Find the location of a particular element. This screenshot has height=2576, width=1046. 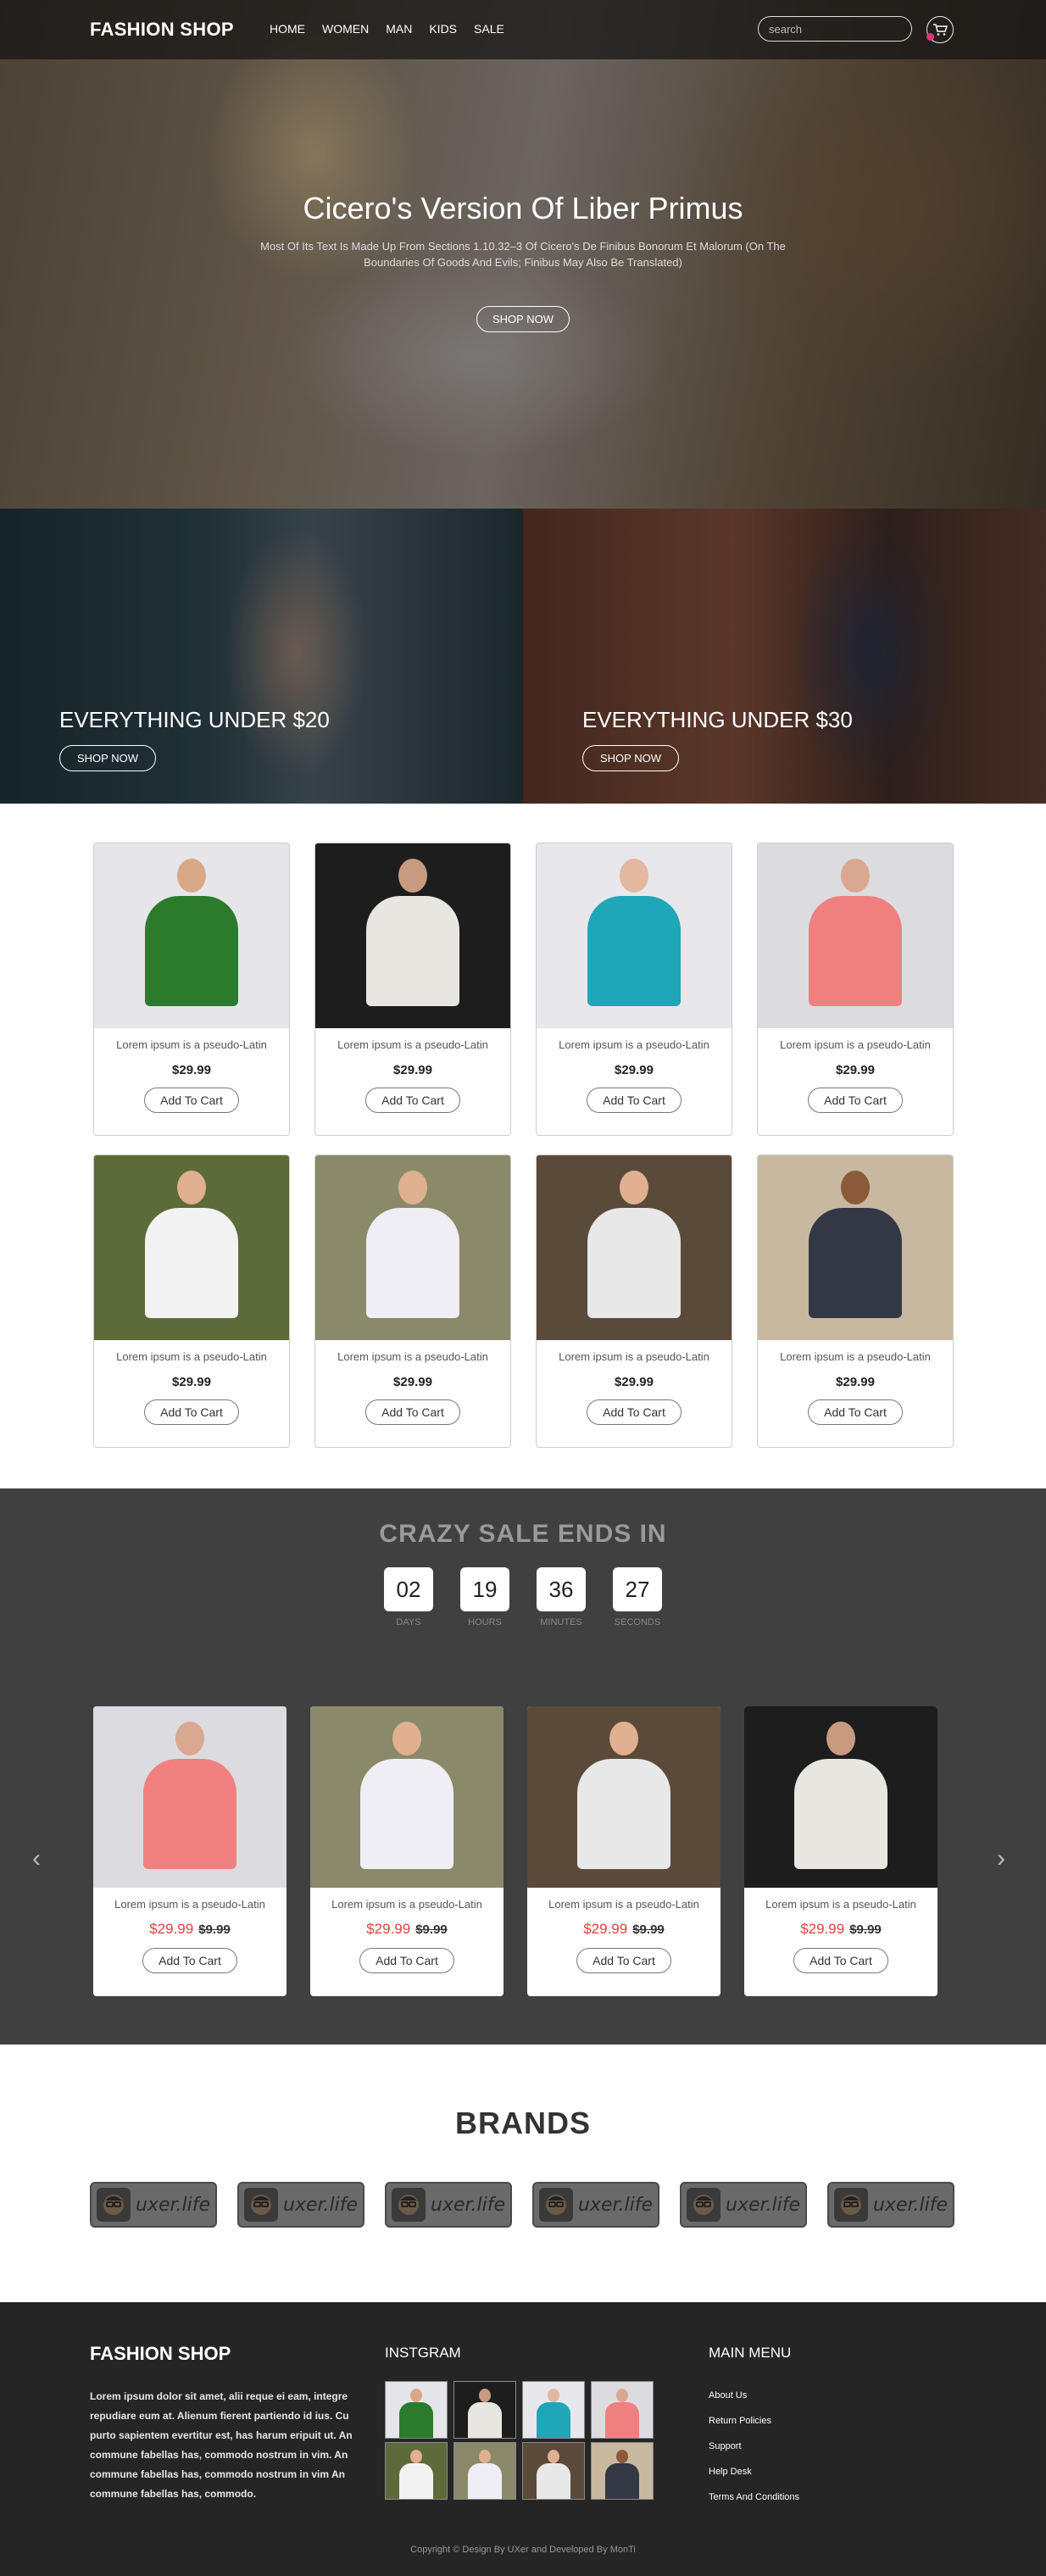

hero-shop-now-button: SHOP NOW is located at coordinates (523, 319).